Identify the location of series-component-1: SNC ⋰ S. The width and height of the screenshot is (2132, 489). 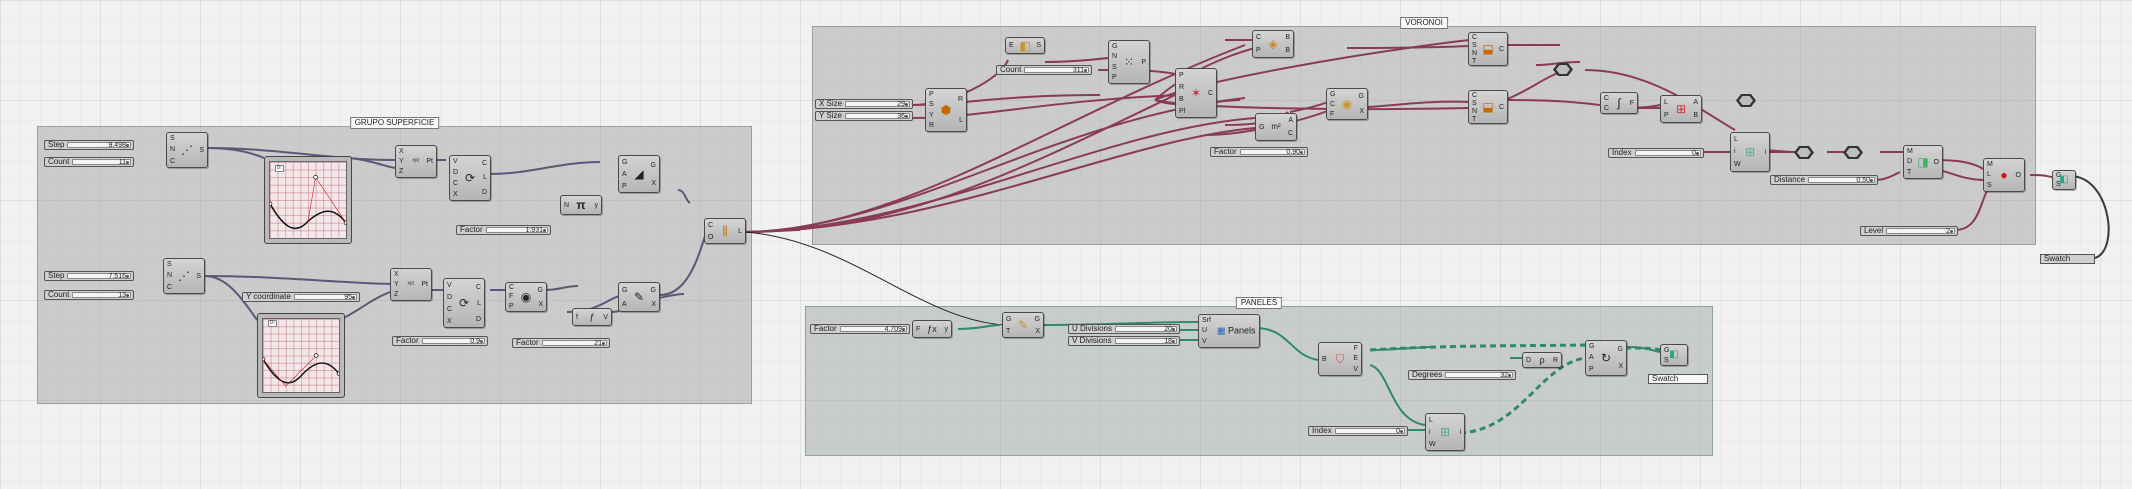
(187, 150).